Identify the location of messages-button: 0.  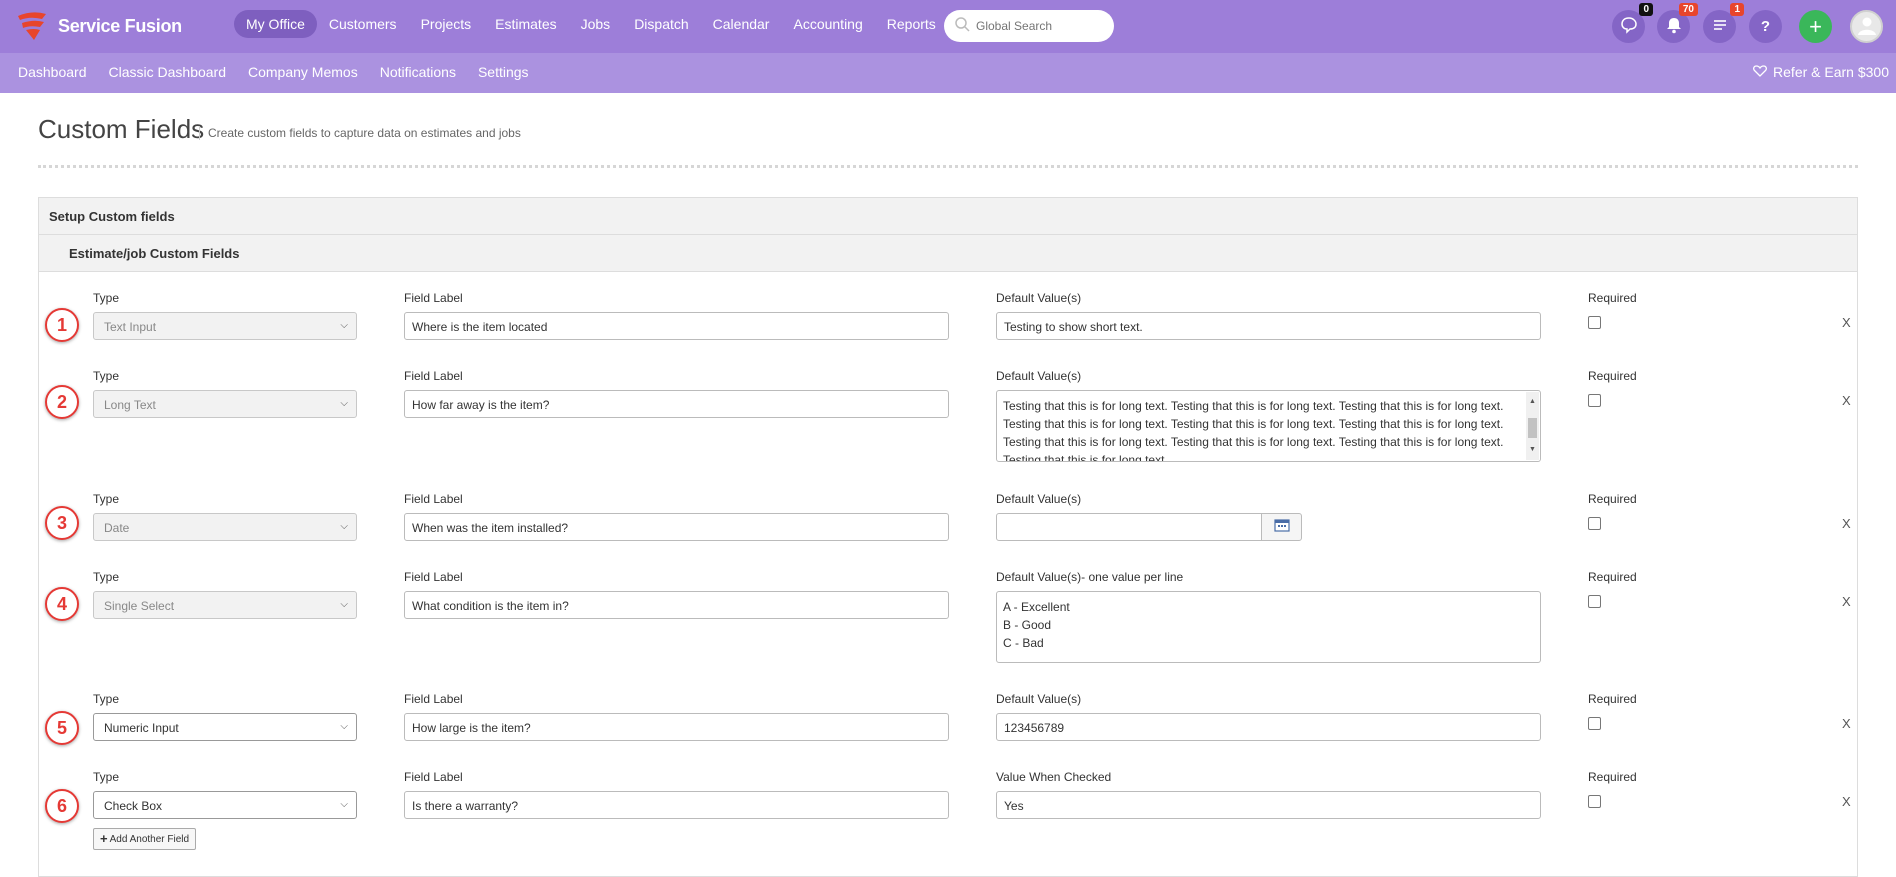
(1632, 23).